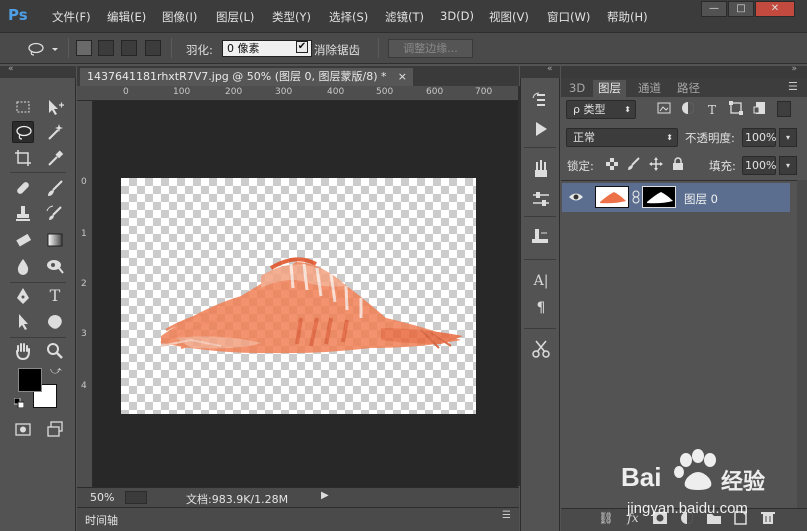 The width and height of the screenshot is (807, 531). Describe the element at coordinates (23, 322) in the screenshot. I see `path-select-tool` at that location.